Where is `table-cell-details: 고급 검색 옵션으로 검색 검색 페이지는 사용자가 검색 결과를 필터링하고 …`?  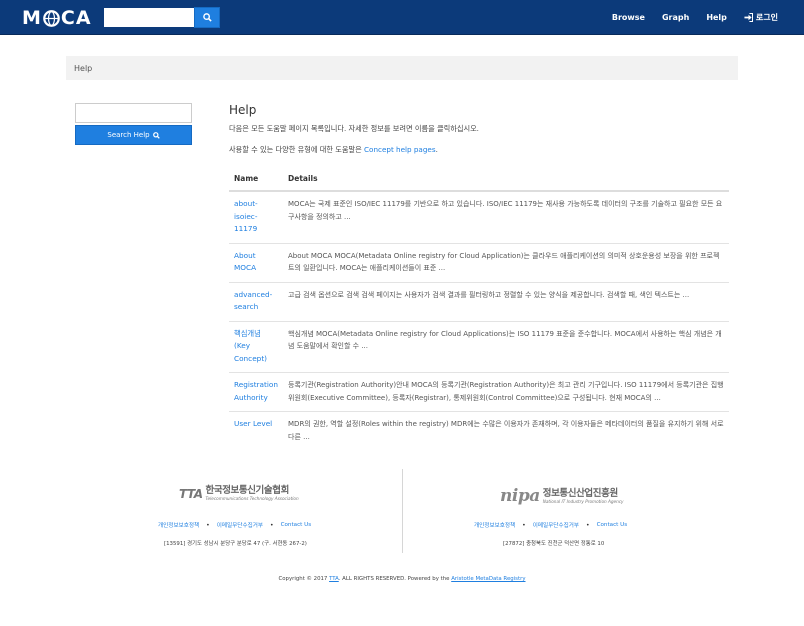 table-cell-details: 고급 검색 옵션으로 검색 검색 페이지는 사용자가 검색 결과를 필터링하고 … is located at coordinates (506, 302).